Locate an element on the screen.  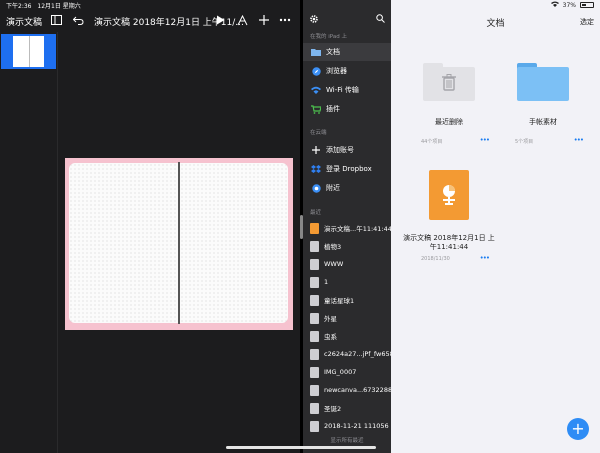
slide-thumbnail is located at coordinates (28, 51).